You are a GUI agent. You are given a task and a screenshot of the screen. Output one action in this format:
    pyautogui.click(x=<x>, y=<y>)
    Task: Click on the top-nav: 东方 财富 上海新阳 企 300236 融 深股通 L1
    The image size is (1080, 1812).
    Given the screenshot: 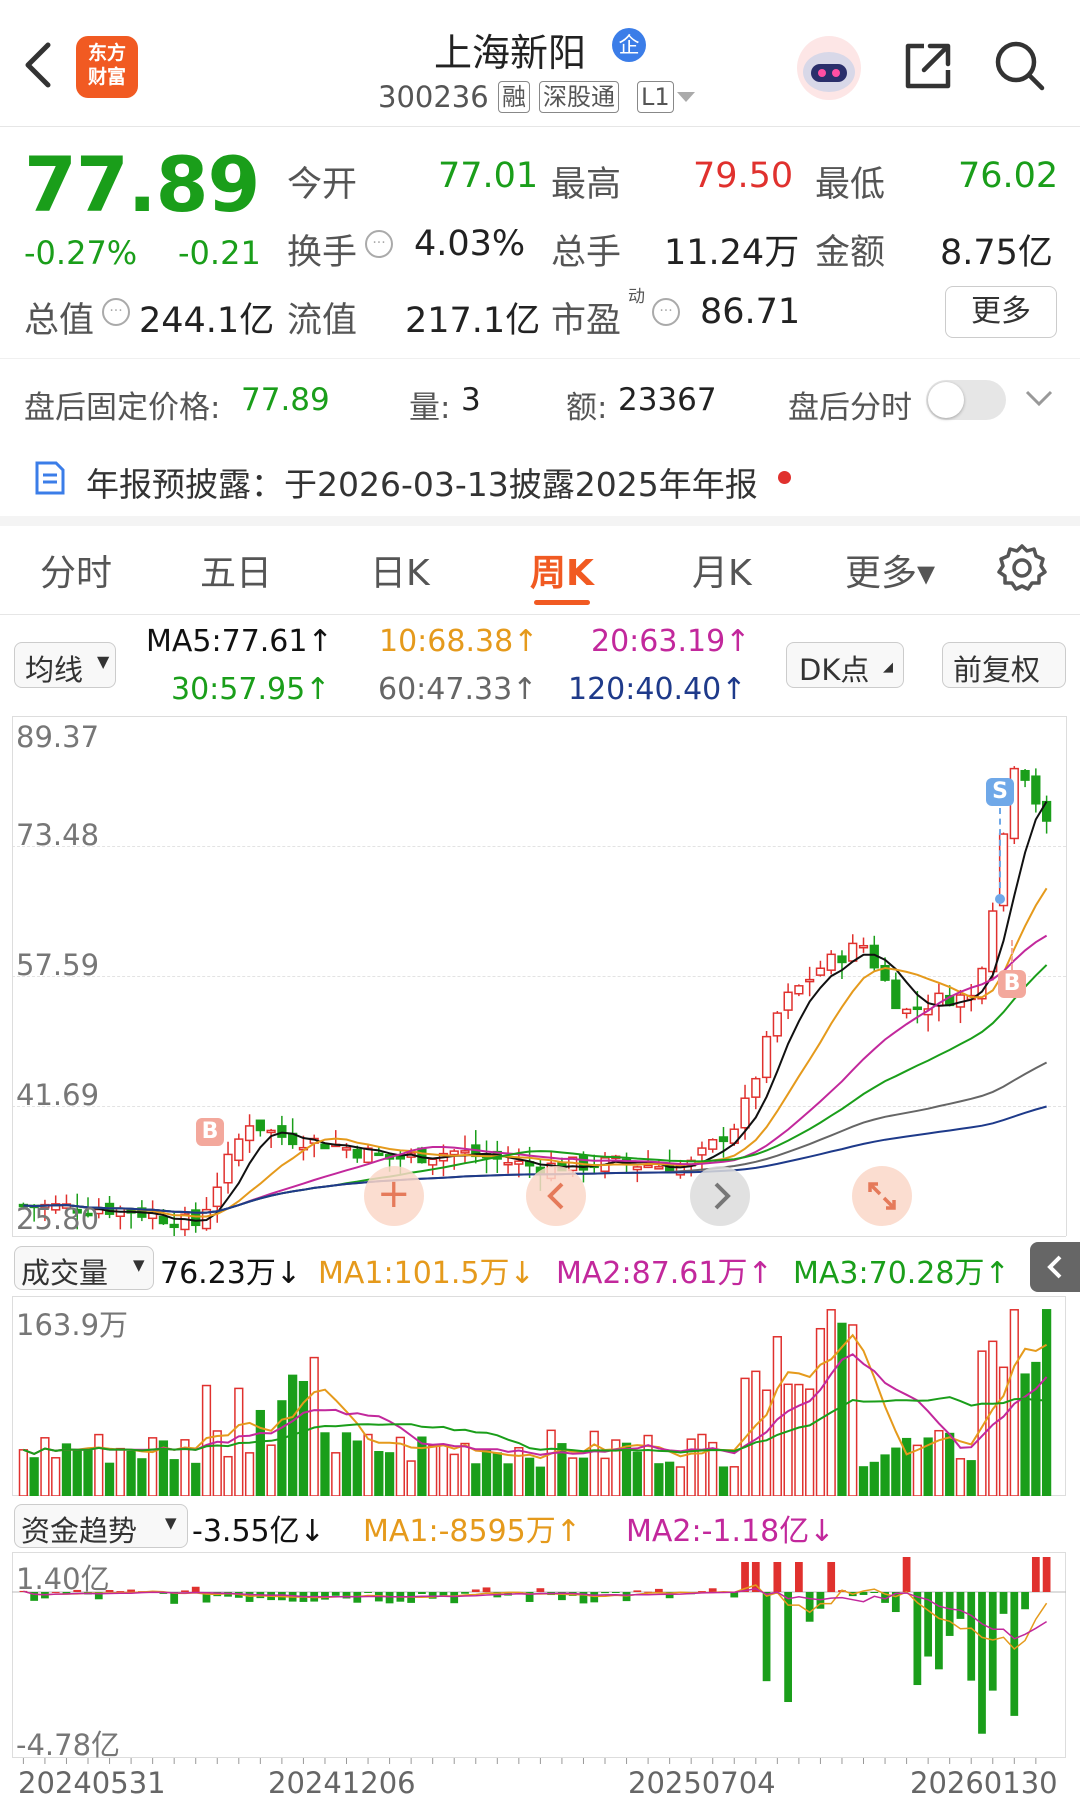 What is the action you would take?
    pyautogui.click(x=540, y=63)
    